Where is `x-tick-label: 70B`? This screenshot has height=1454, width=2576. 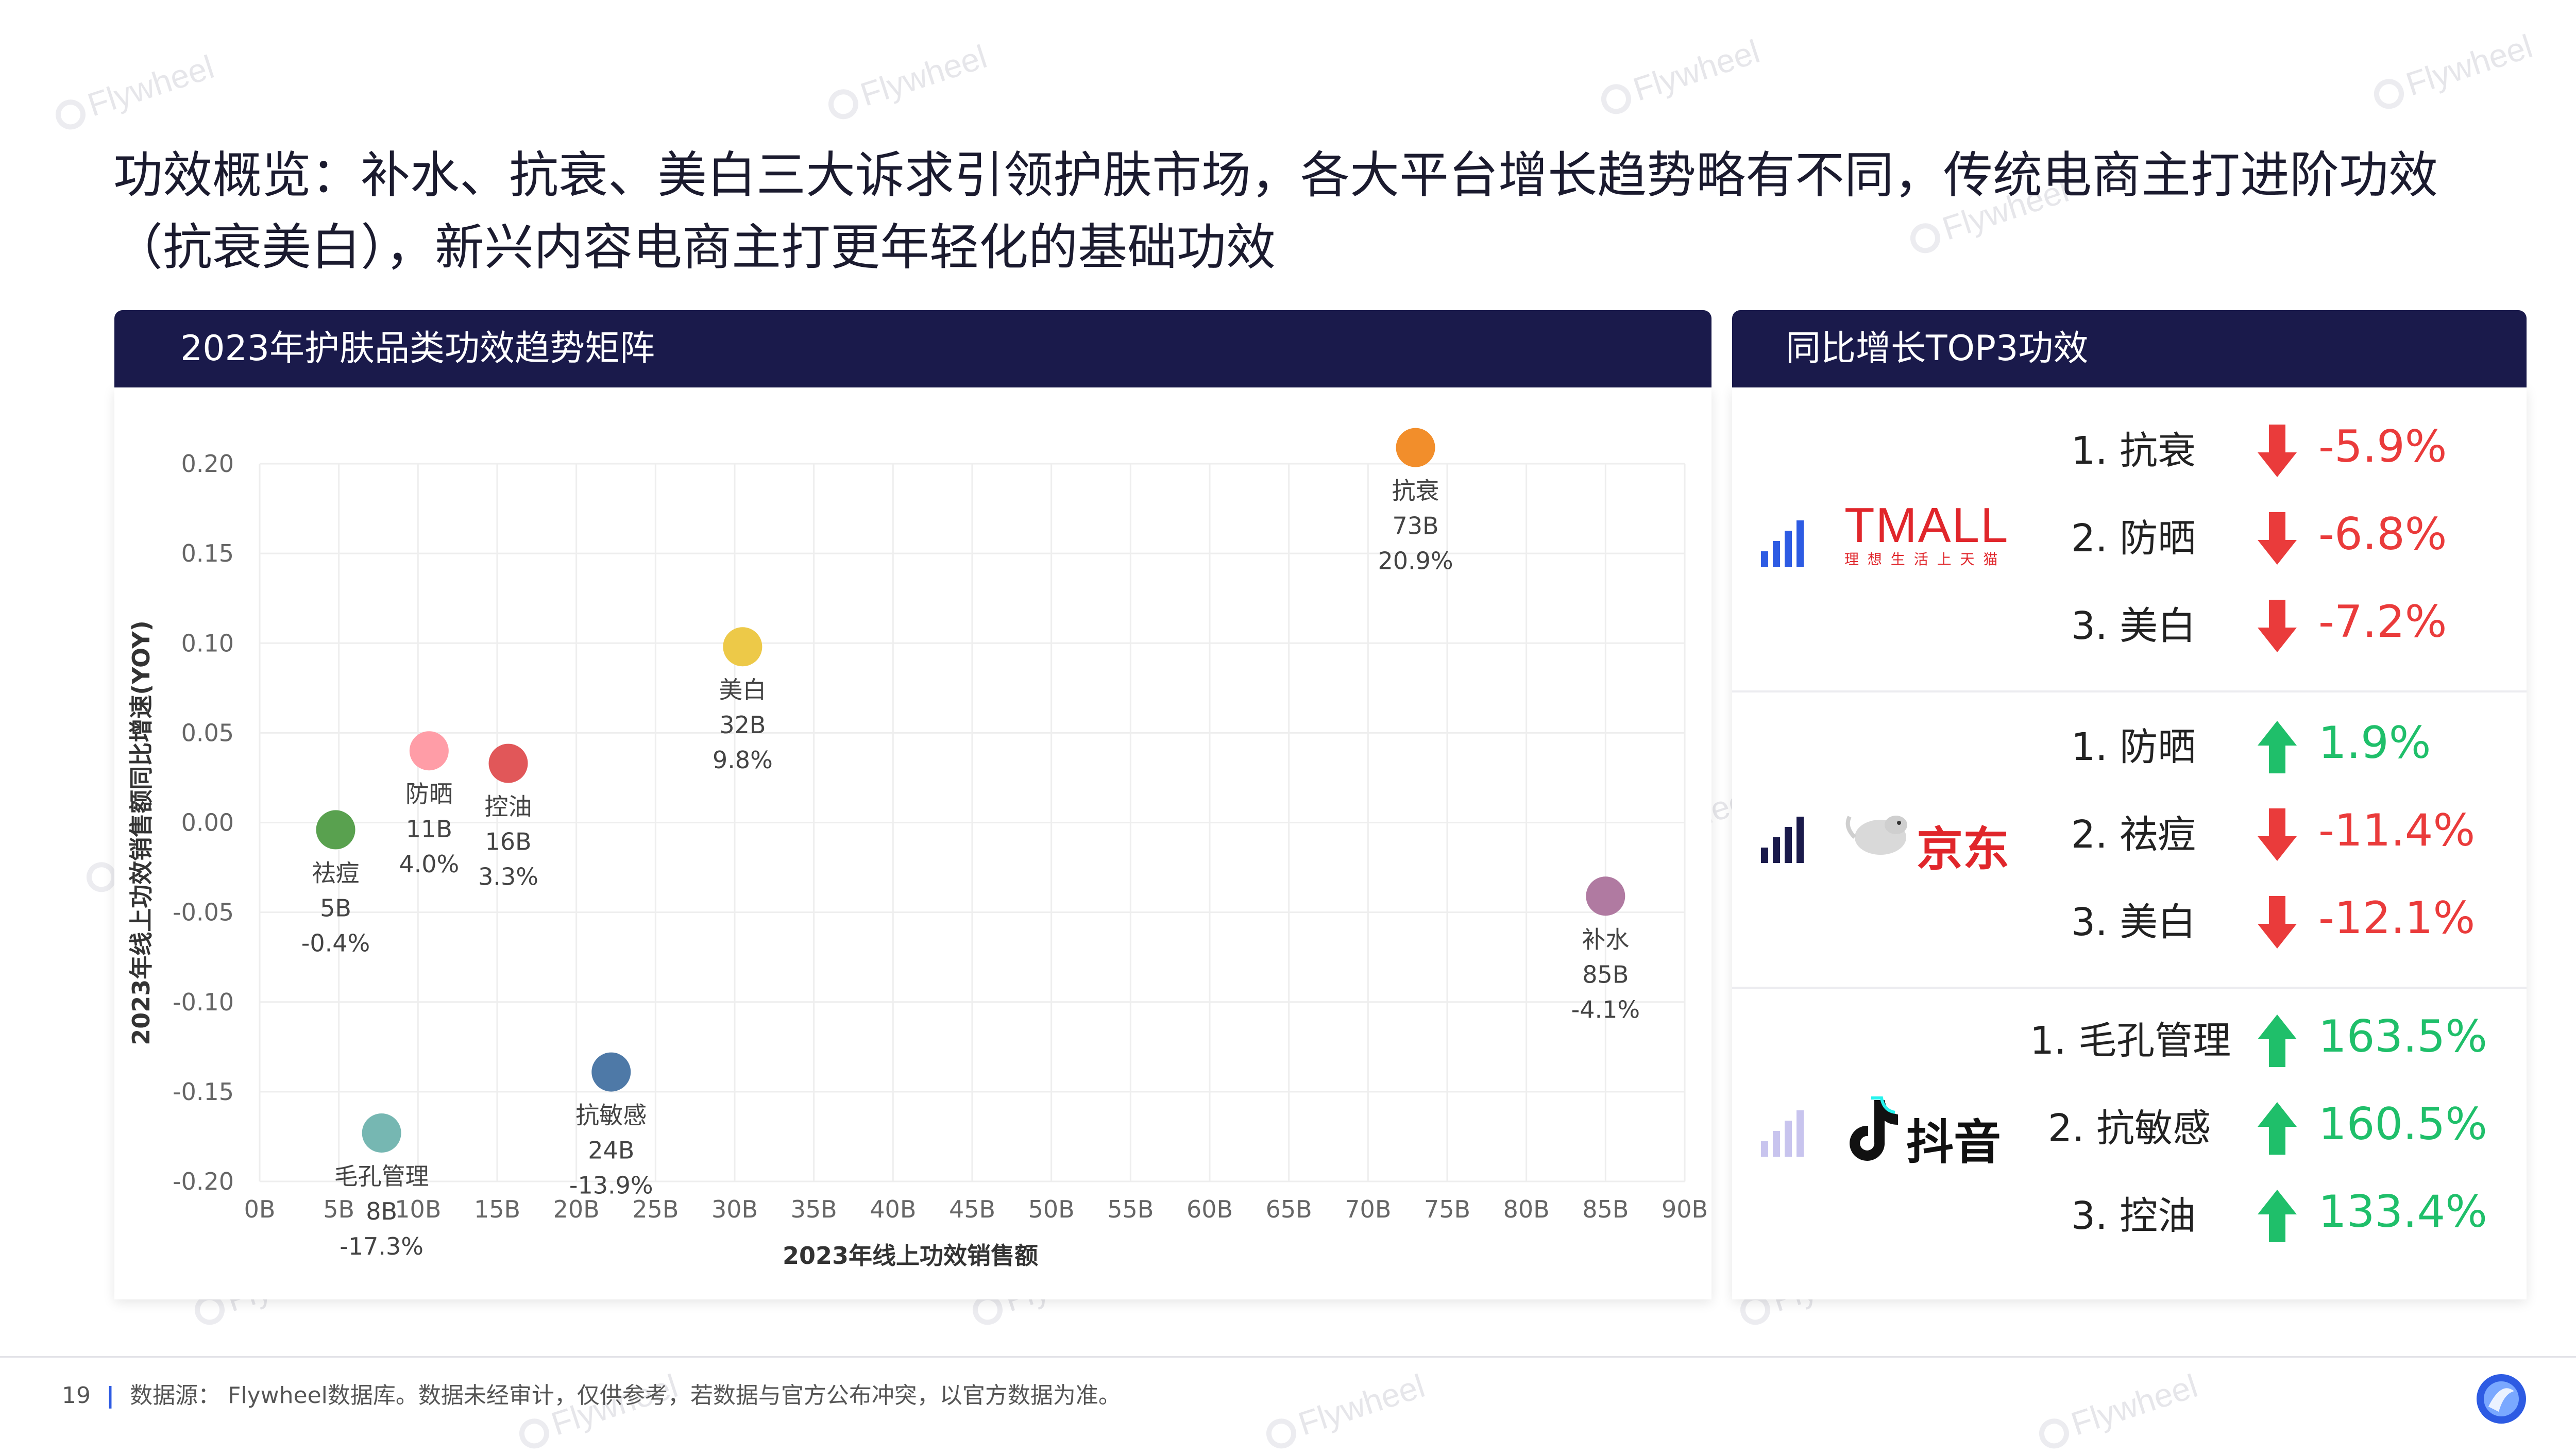 x-tick-label: 70B is located at coordinates (1368, 1209).